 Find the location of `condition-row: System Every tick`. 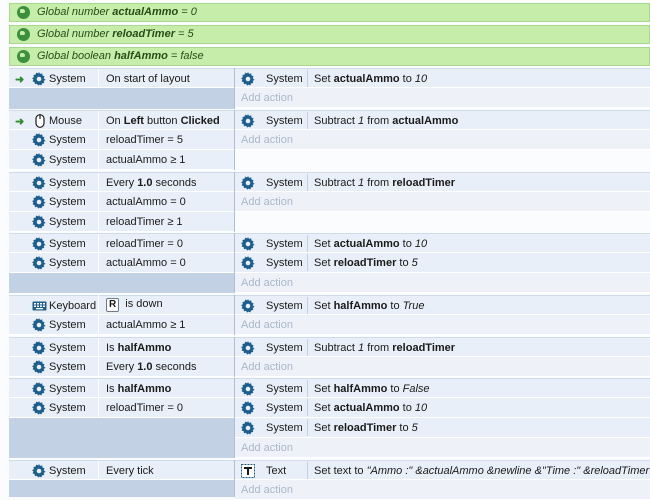

condition-row: System Every tick is located at coordinates (121, 470).